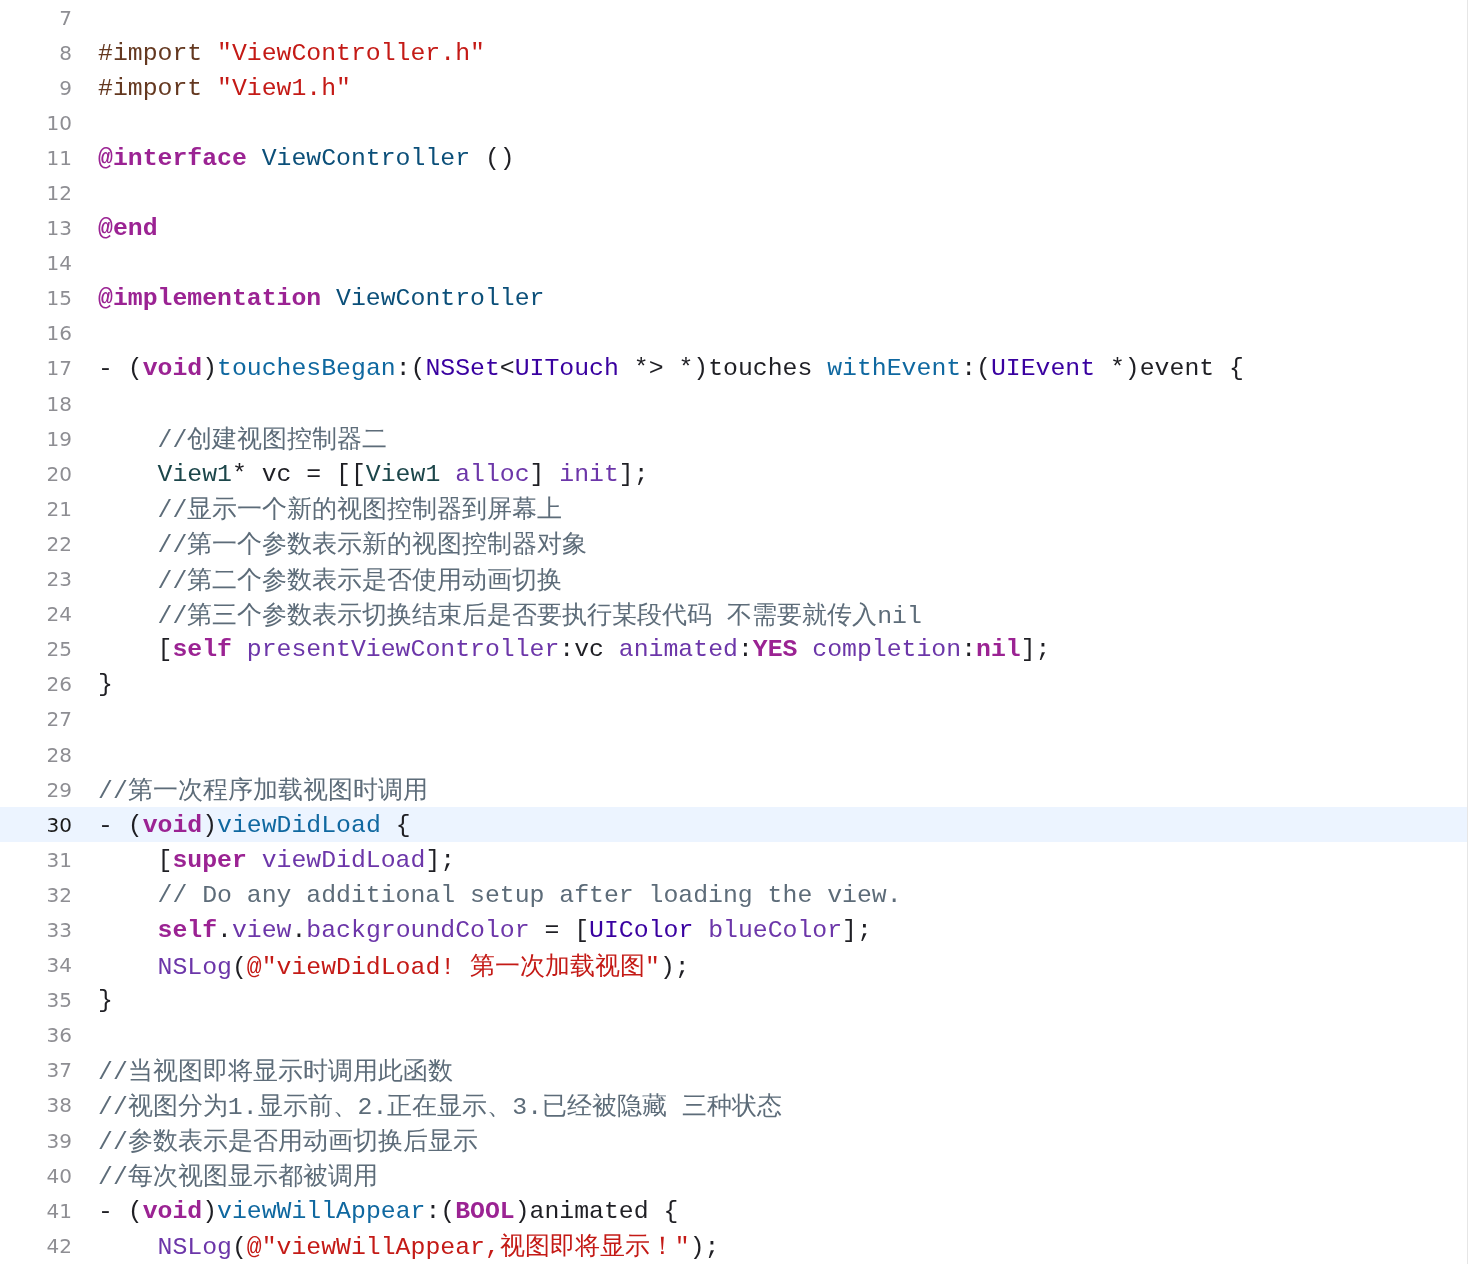  What do you see at coordinates (58, 298) in the screenshot?
I see `line-number: 15` at bounding box center [58, 298].